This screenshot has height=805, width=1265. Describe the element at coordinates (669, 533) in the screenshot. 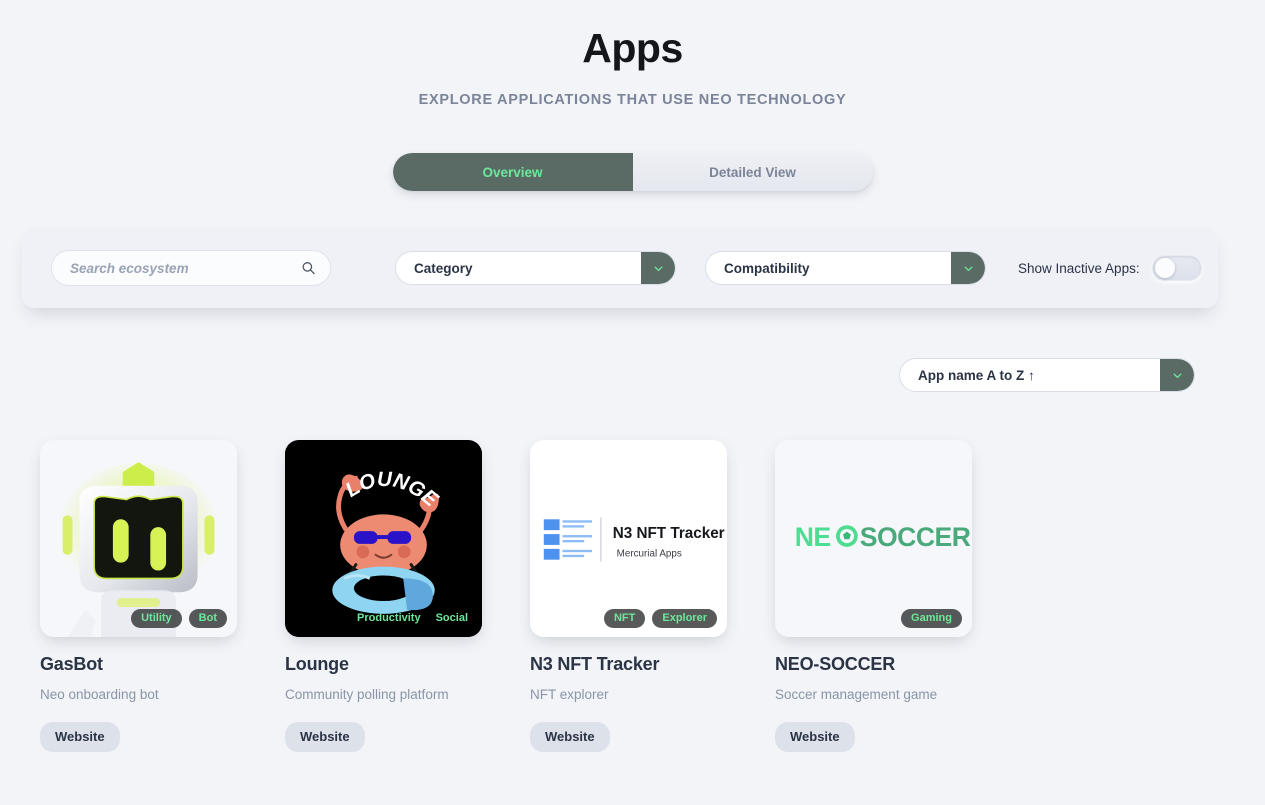

I see `svg-text: N3 NFT Tracker` at that location.